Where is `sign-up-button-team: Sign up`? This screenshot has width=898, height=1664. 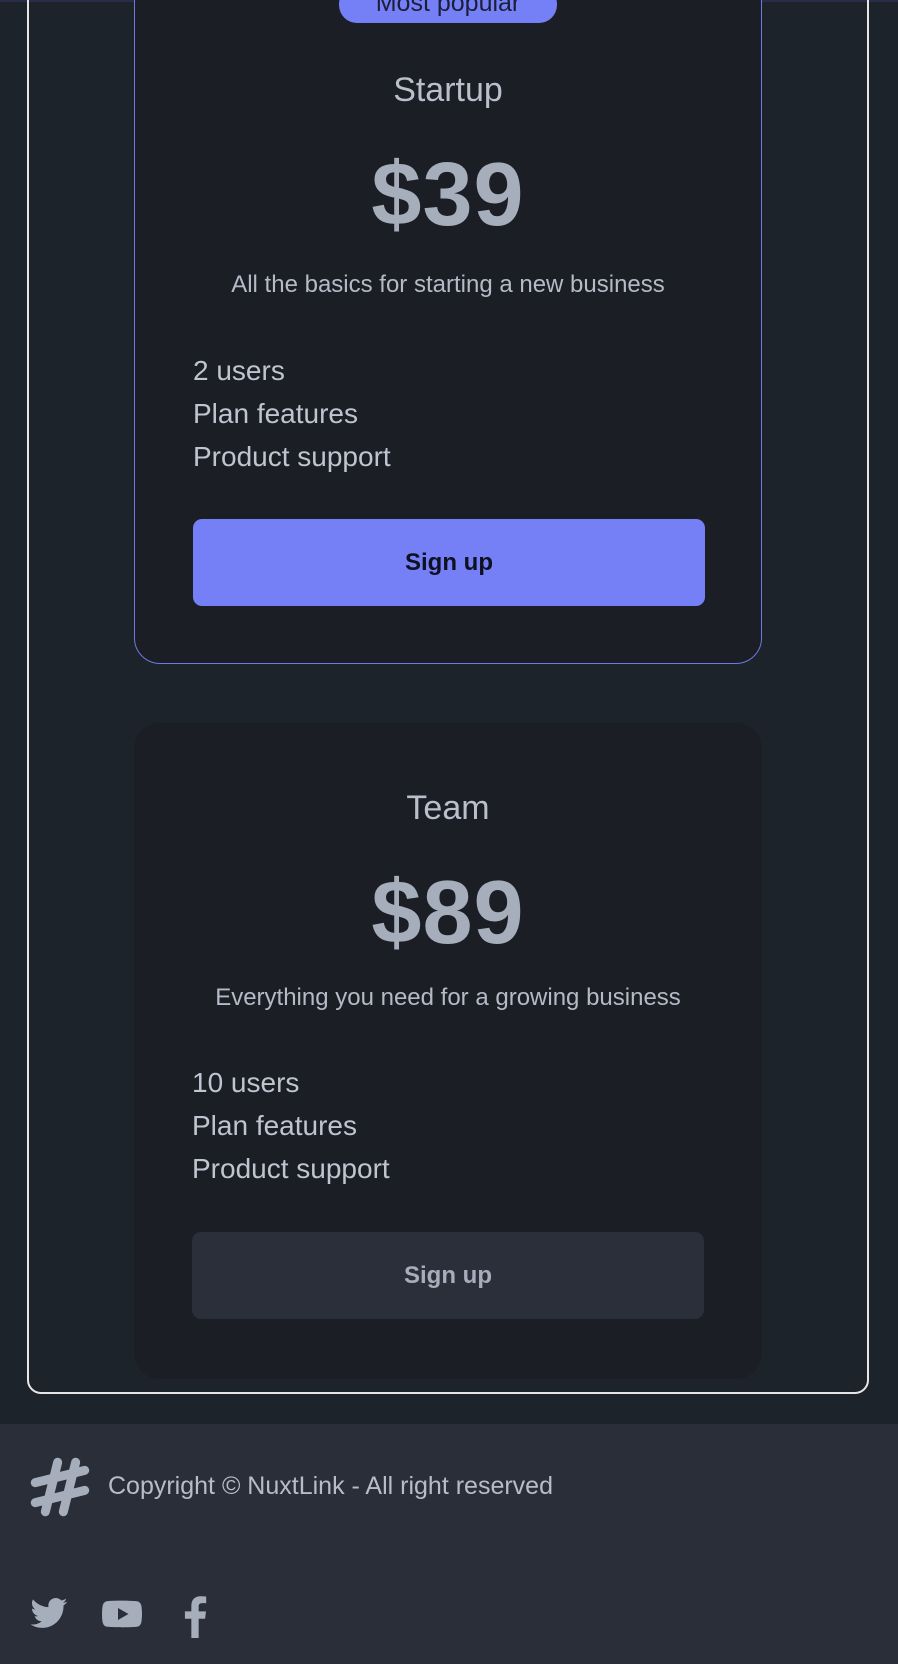 sign-up-button-team: Sign up is located at coordinates (448, 1275).